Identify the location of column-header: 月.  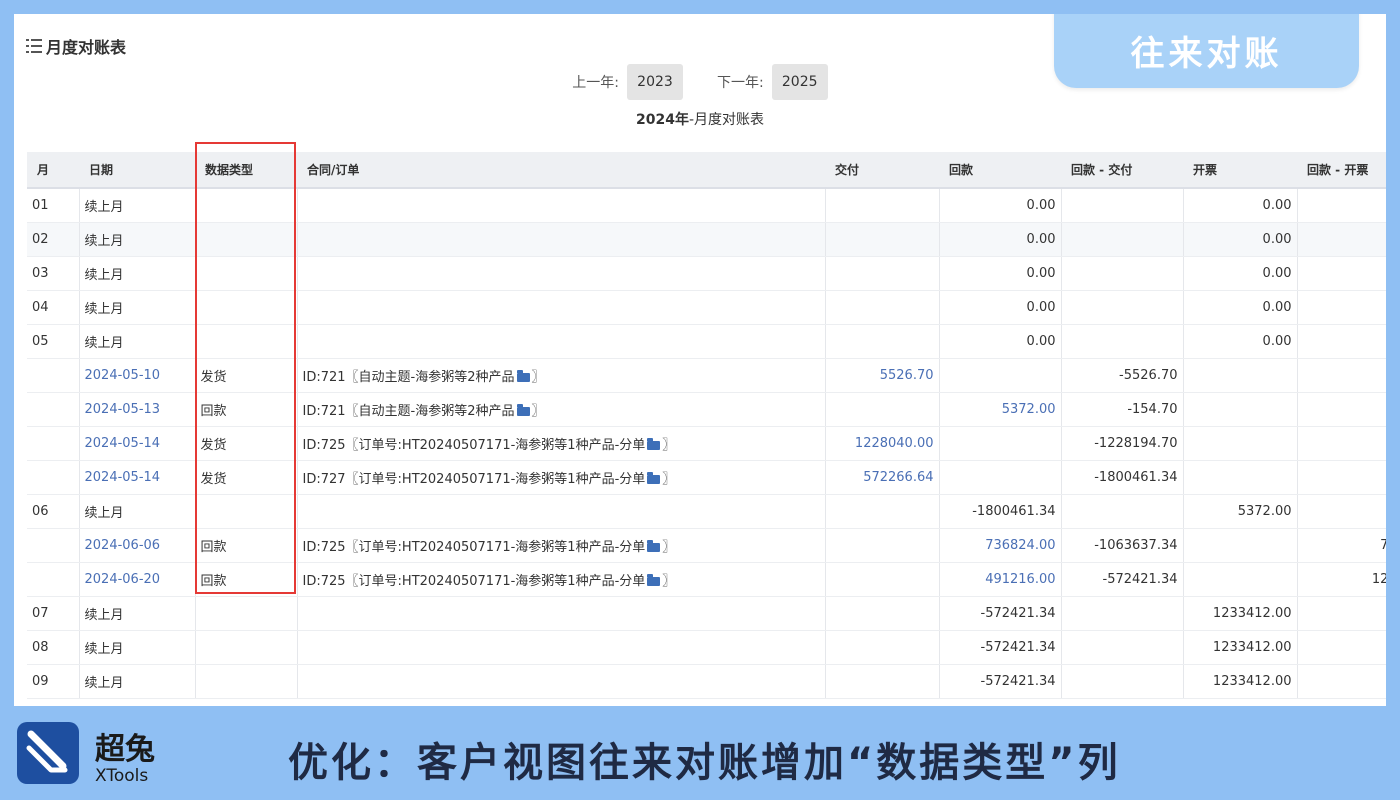
(53, 170).